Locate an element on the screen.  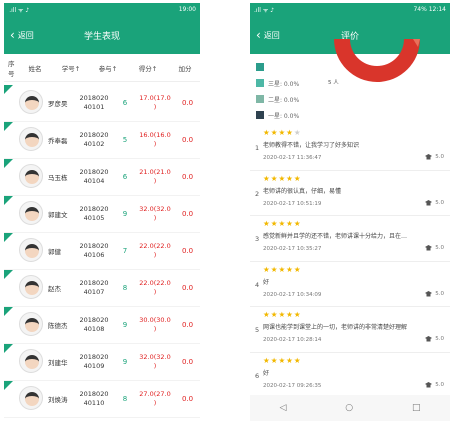
rating-donut-chart is located at coordinates (377, 60).